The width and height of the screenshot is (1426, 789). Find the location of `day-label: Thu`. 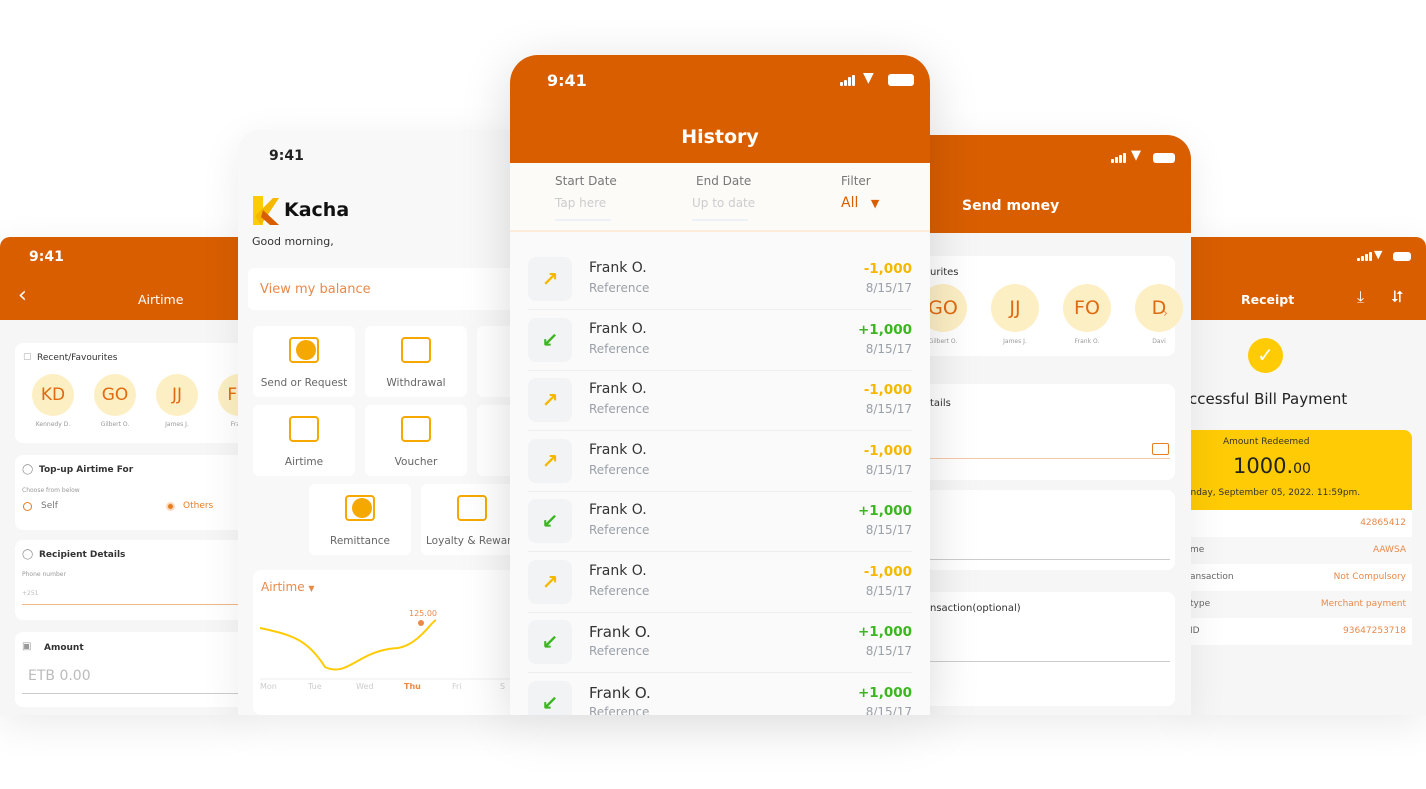

day-label: Thu is located at coordinates (412, 686).